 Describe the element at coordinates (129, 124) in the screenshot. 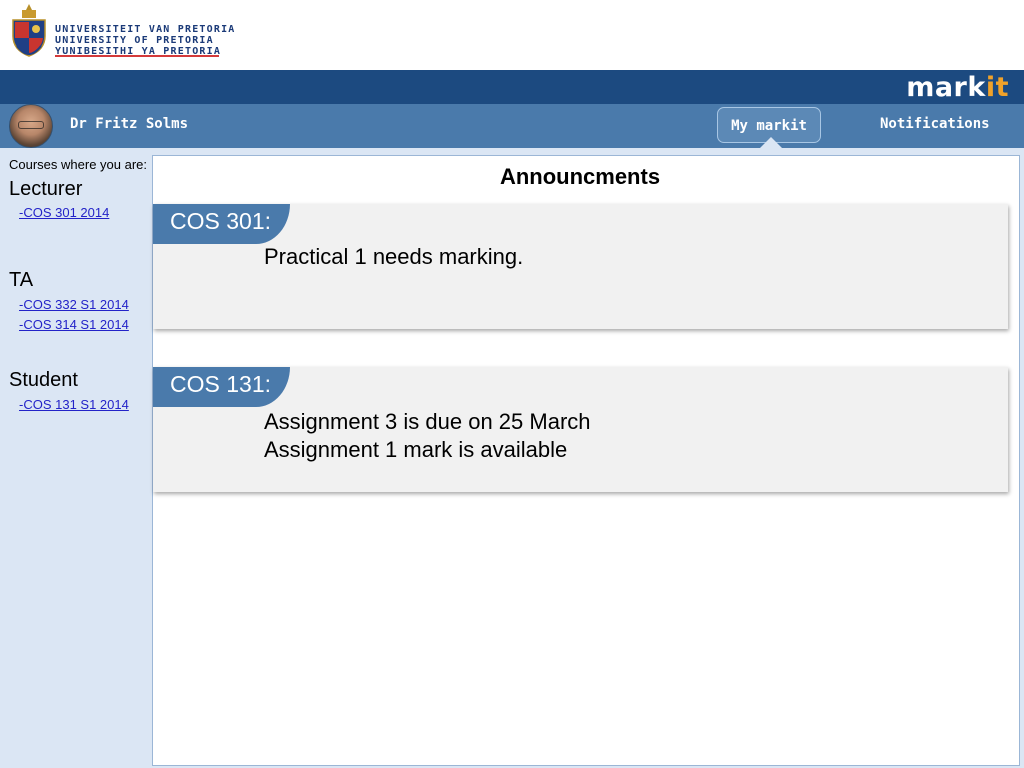

I see `user-name: Dr Fritz Solms` at that location.